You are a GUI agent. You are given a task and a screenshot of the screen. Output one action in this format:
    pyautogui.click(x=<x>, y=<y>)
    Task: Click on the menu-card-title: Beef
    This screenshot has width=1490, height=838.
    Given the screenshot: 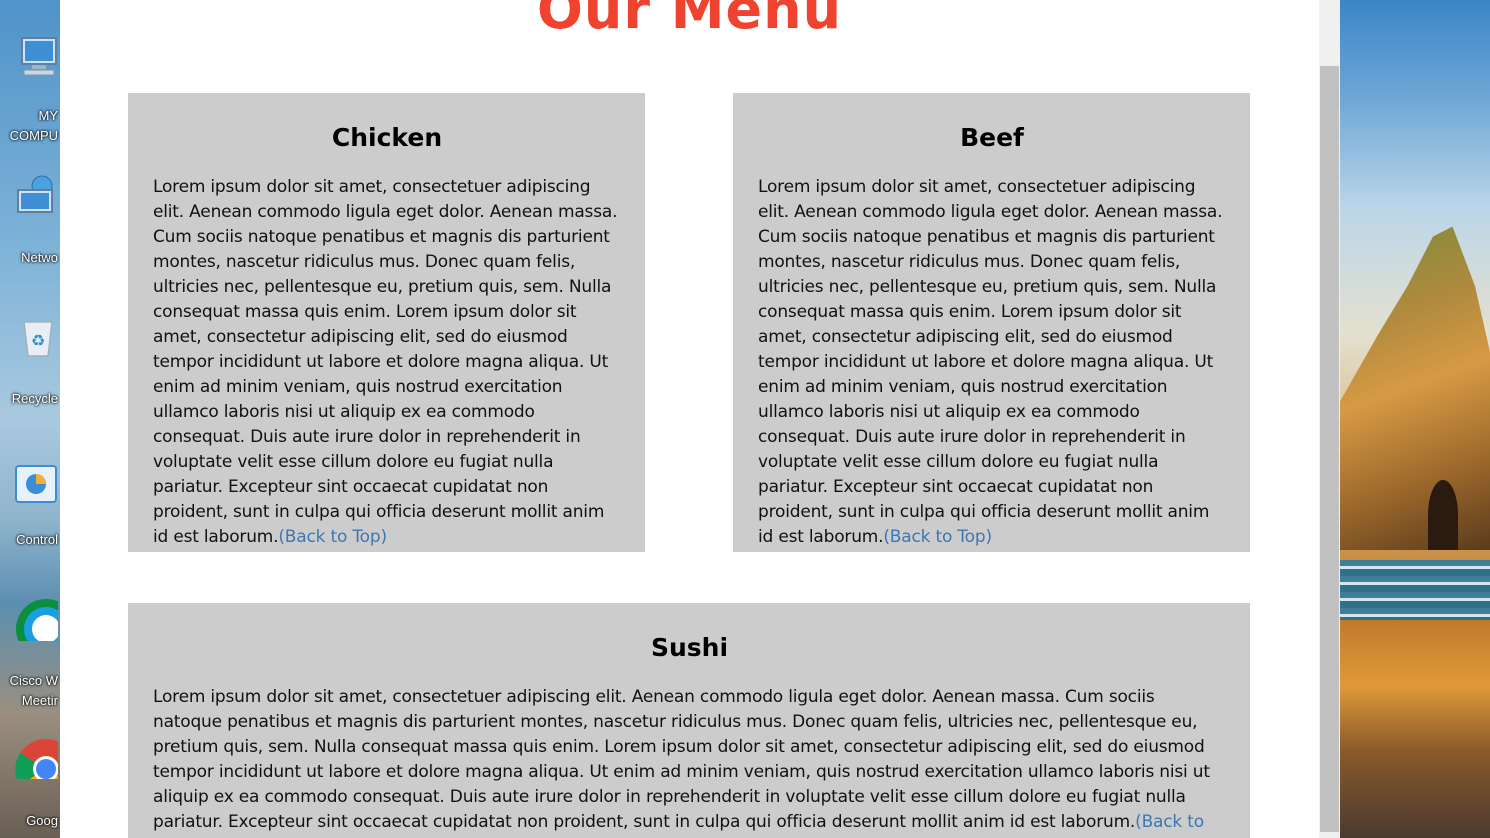 What is the action you would take?
    pyautogui.click(x=992, y=137)
    